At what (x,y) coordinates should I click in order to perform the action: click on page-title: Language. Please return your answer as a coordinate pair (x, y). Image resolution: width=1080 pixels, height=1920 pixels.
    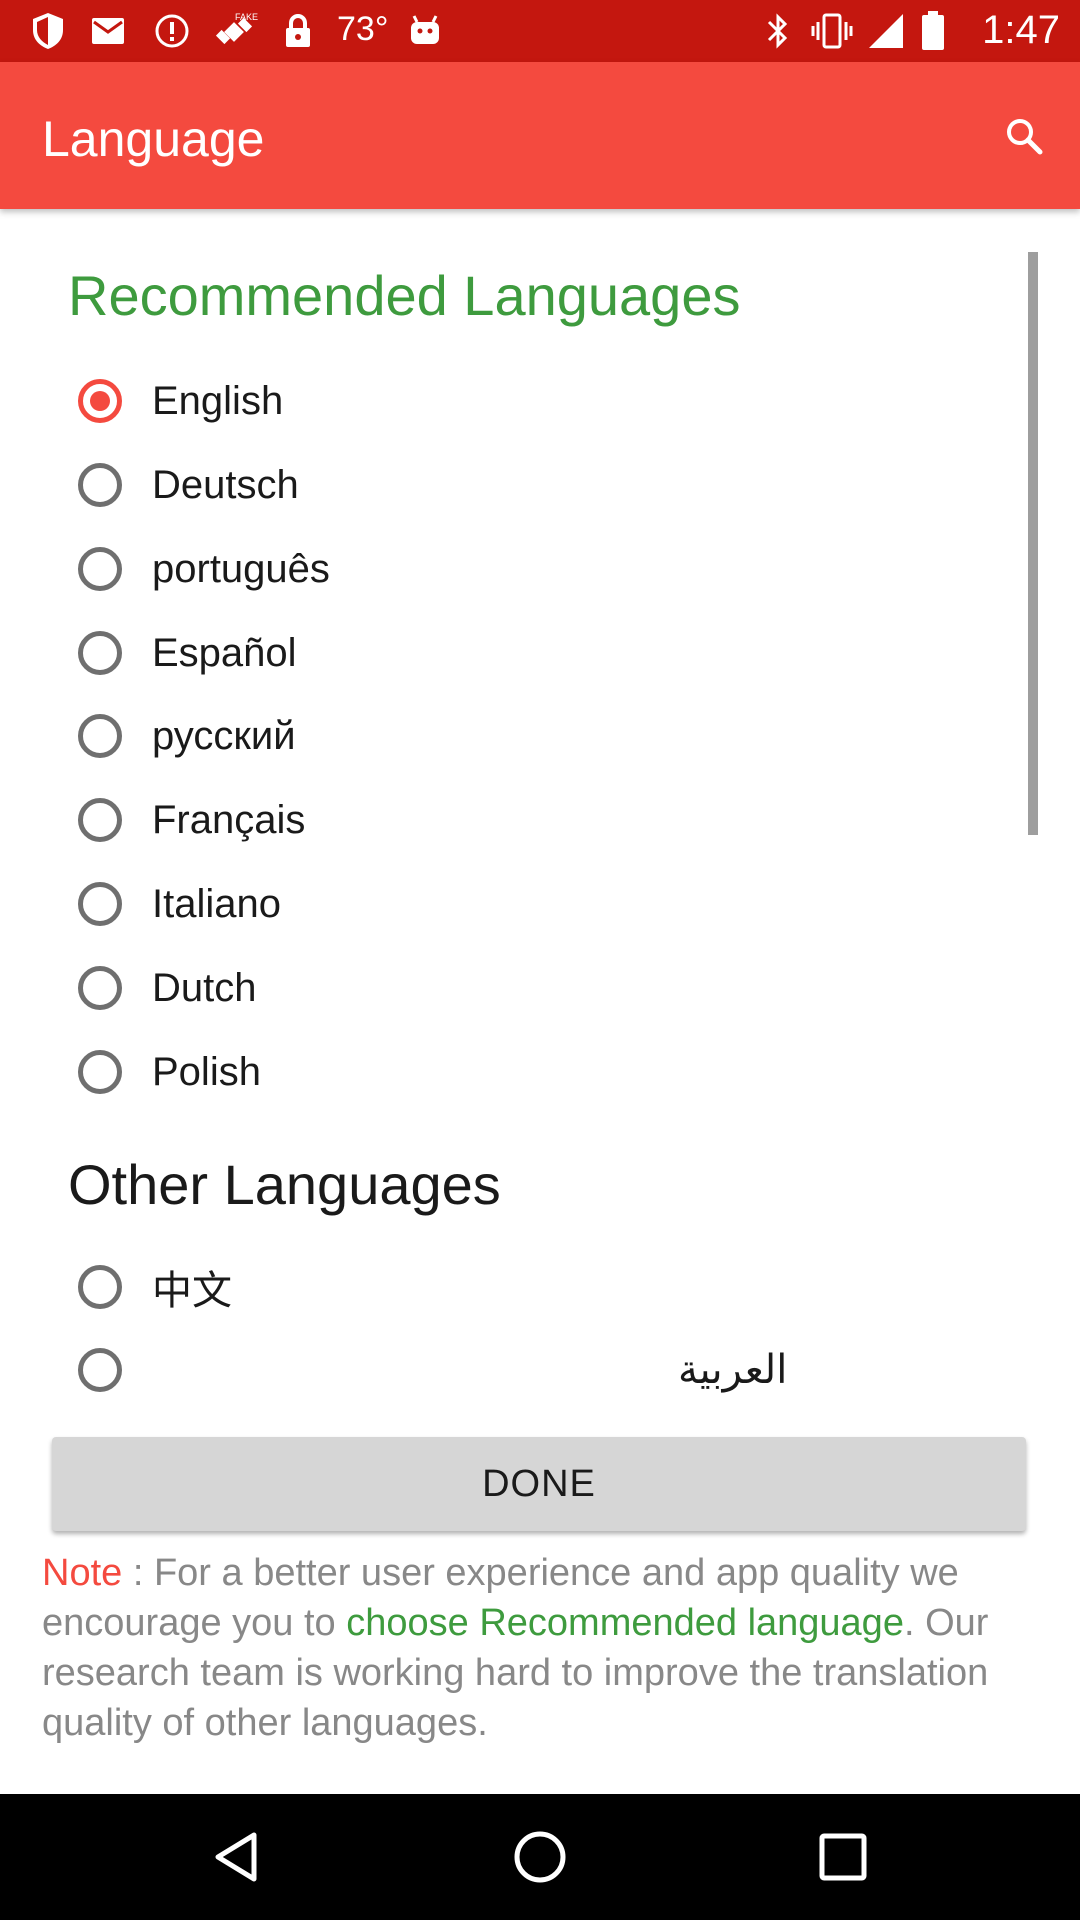
    Looking at the image, I should click on (153, 139).